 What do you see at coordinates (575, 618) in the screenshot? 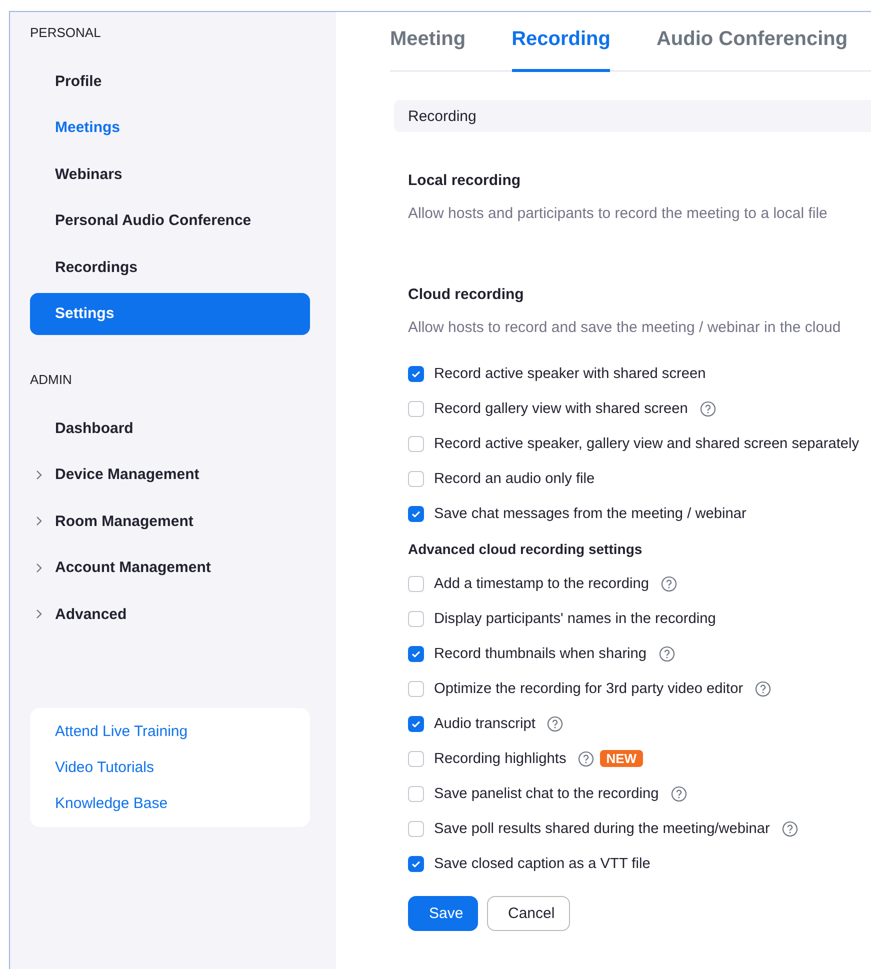
I see `checkbox-label: Display participants' names in the recording` at bounding box center [575, 618].